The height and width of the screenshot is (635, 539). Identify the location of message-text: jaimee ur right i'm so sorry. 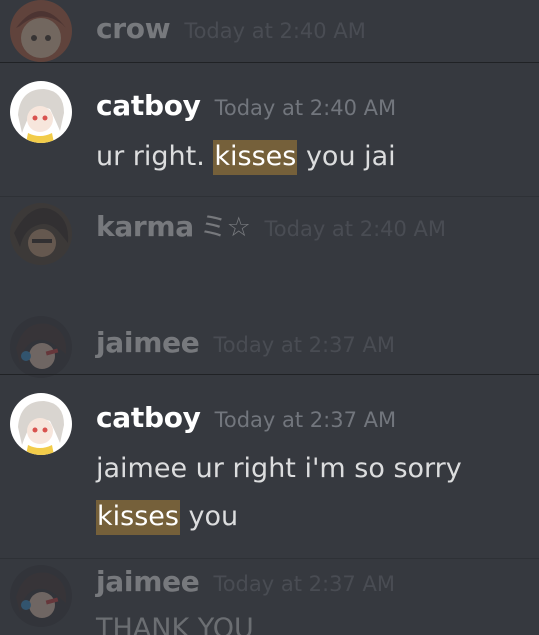
(279, 468).